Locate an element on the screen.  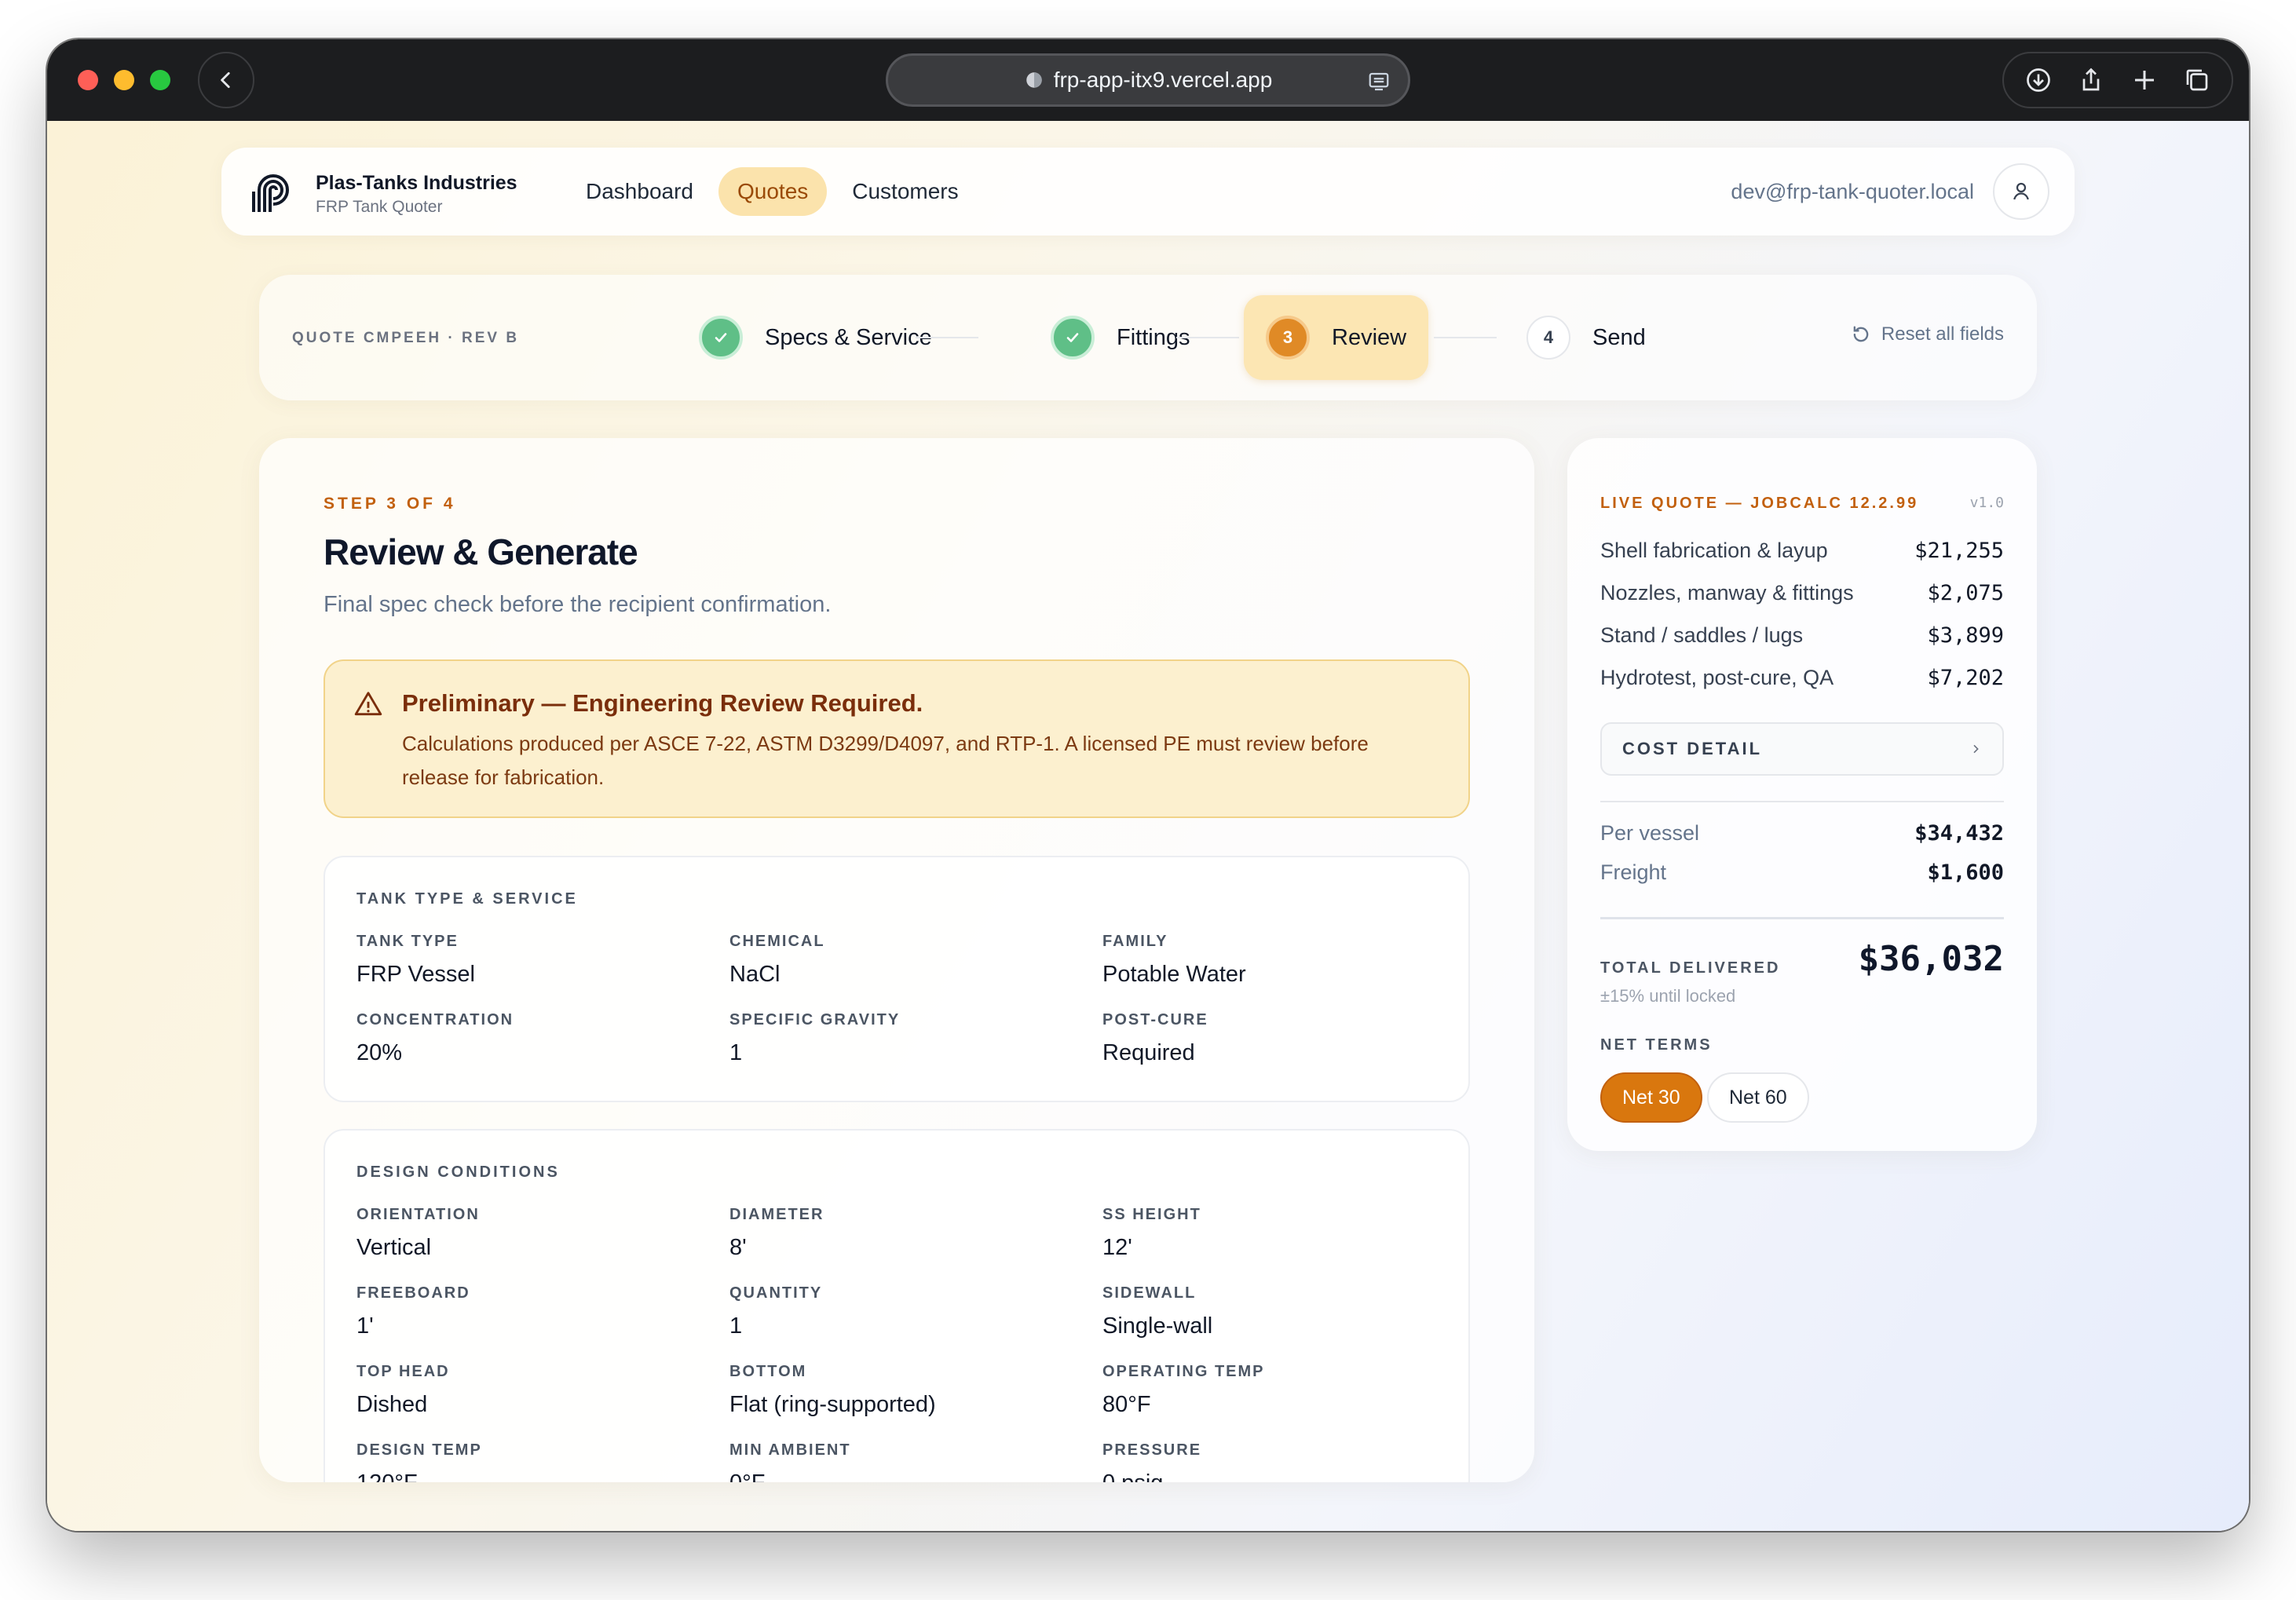
field-value: NaCl is located at coordinates (755, 974).